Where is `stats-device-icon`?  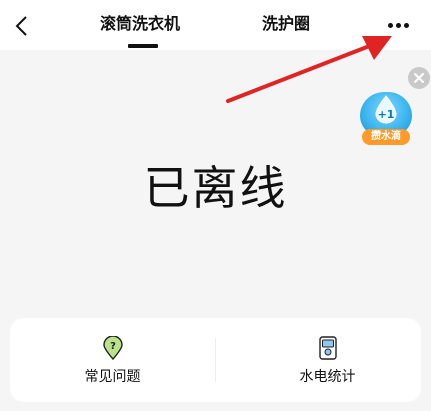 stats-device-icon is located at coordinates (328, 348).